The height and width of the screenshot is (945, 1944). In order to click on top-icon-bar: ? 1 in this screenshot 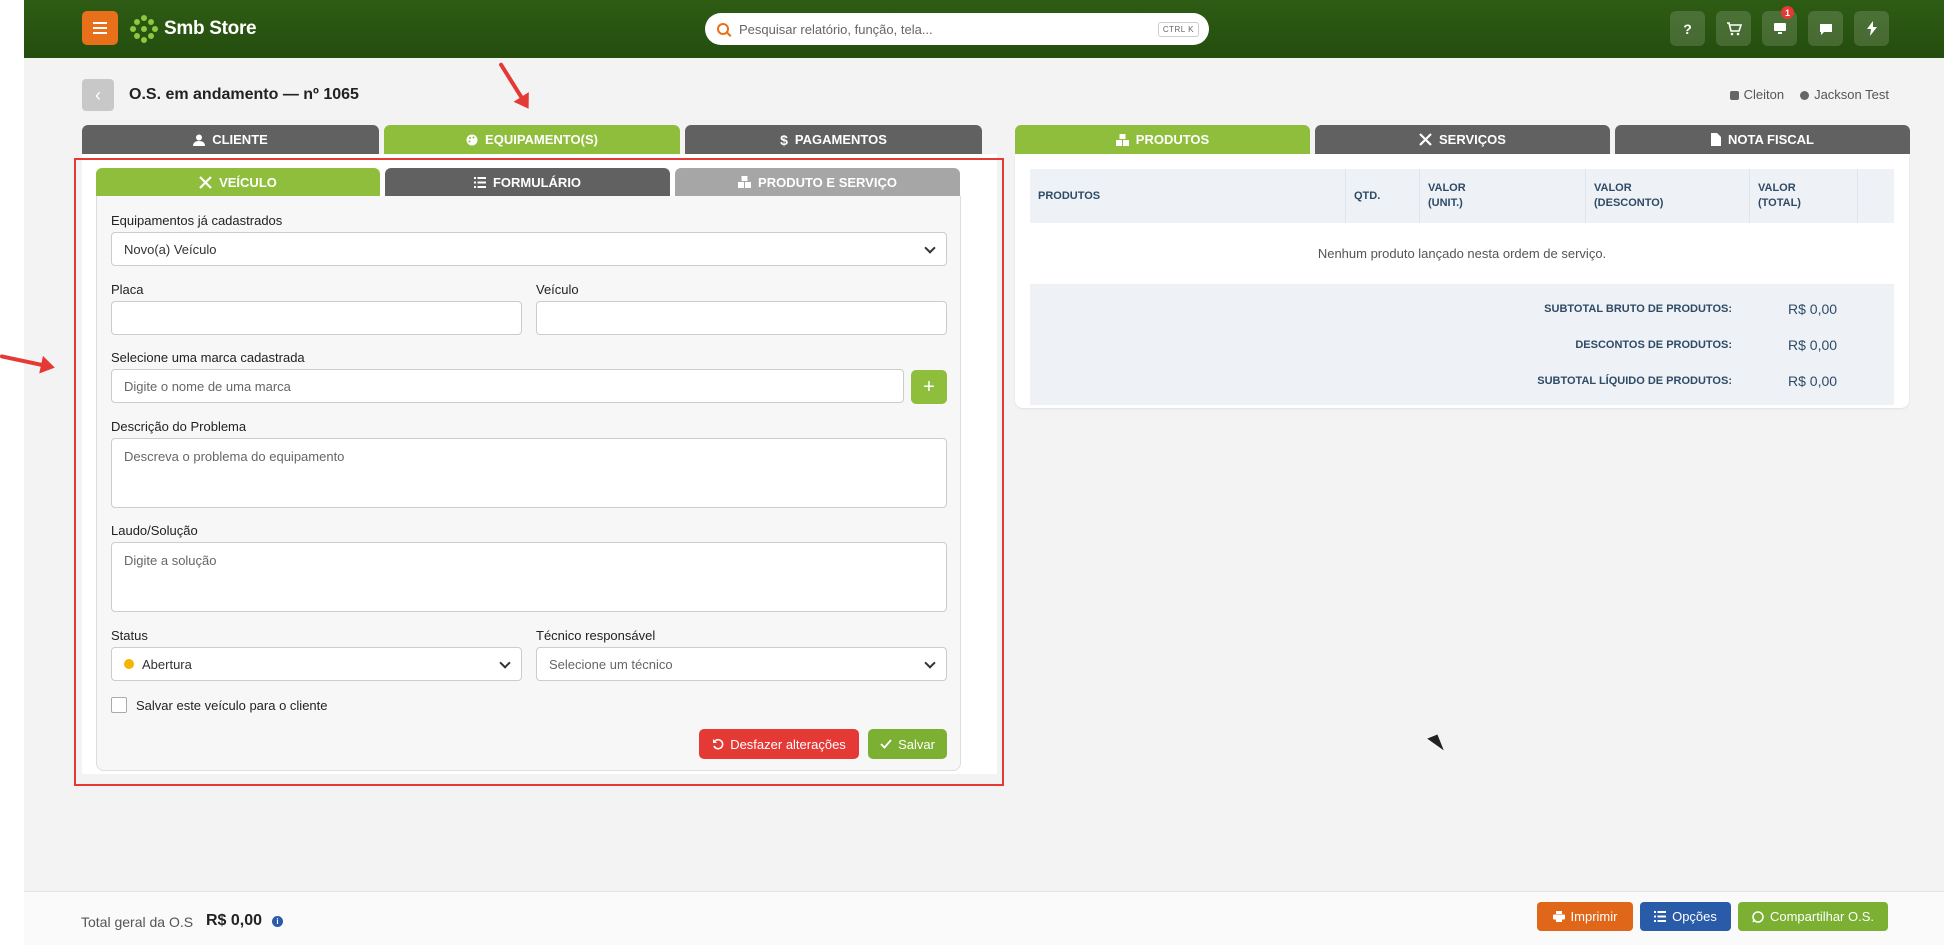, I will do `click(1779, 26)`.